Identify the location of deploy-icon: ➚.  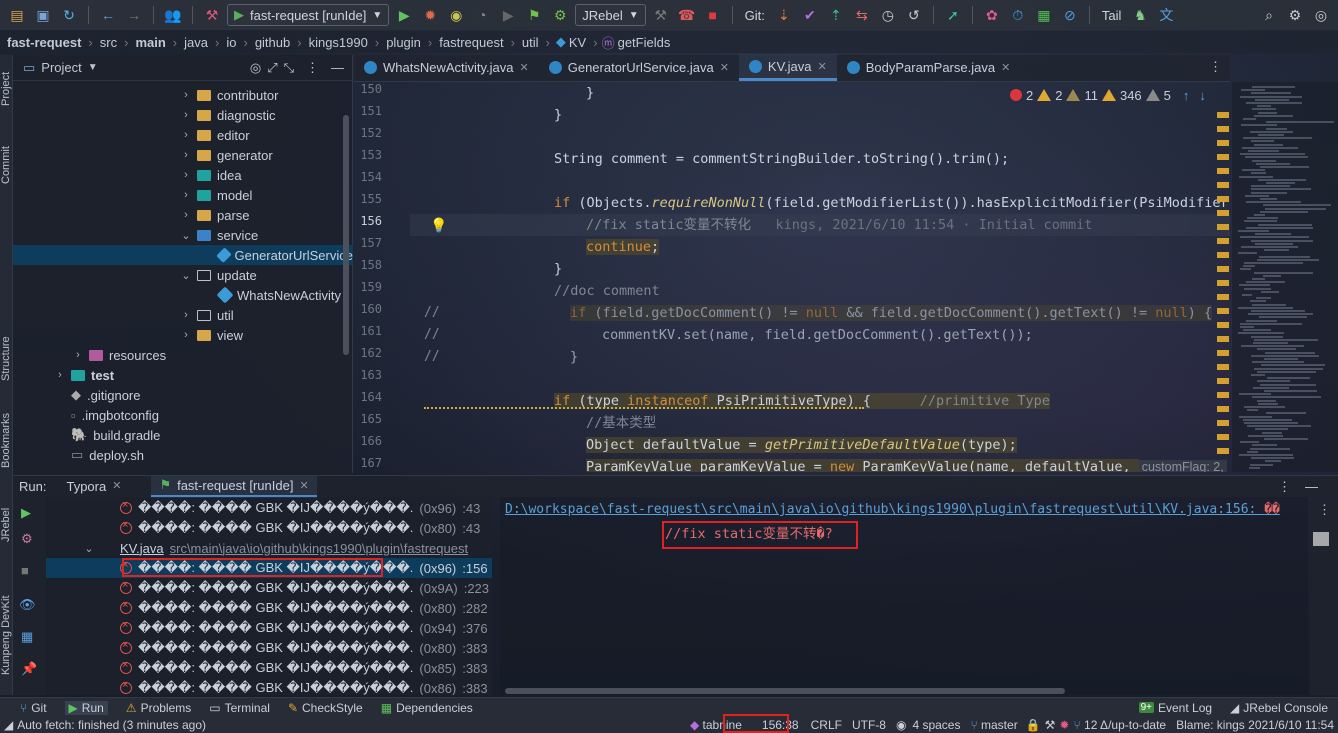
(953, 15).